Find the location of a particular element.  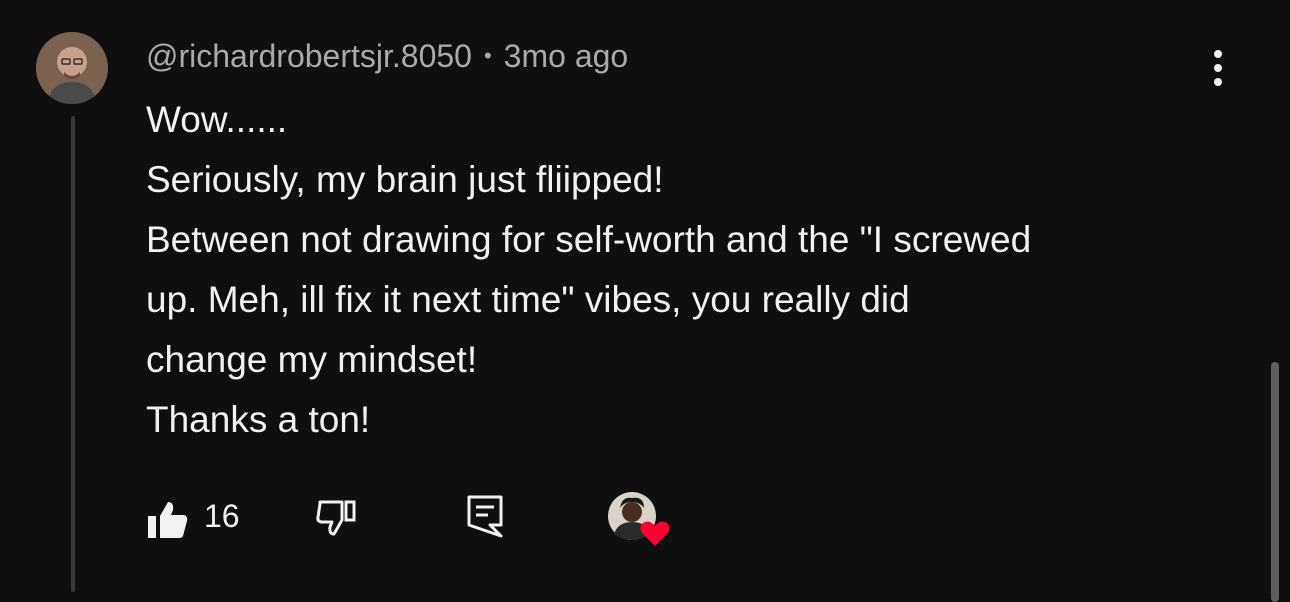

author-avatar is located at coordinates (72, 68).